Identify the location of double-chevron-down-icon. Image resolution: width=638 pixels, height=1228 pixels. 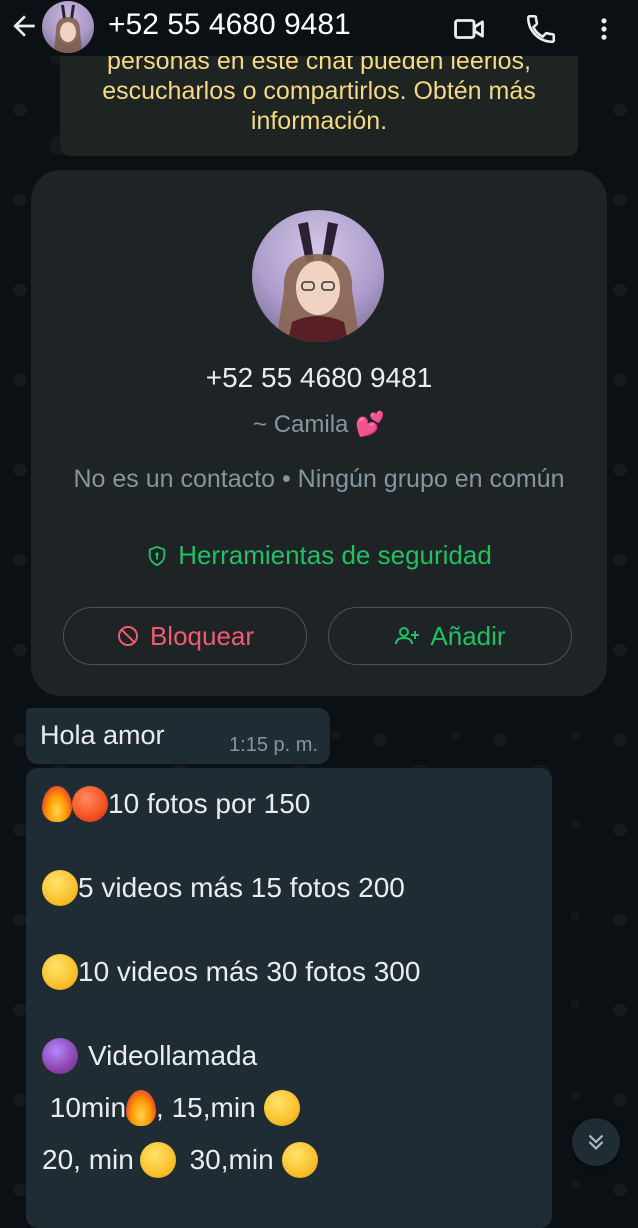
(596, 1142).